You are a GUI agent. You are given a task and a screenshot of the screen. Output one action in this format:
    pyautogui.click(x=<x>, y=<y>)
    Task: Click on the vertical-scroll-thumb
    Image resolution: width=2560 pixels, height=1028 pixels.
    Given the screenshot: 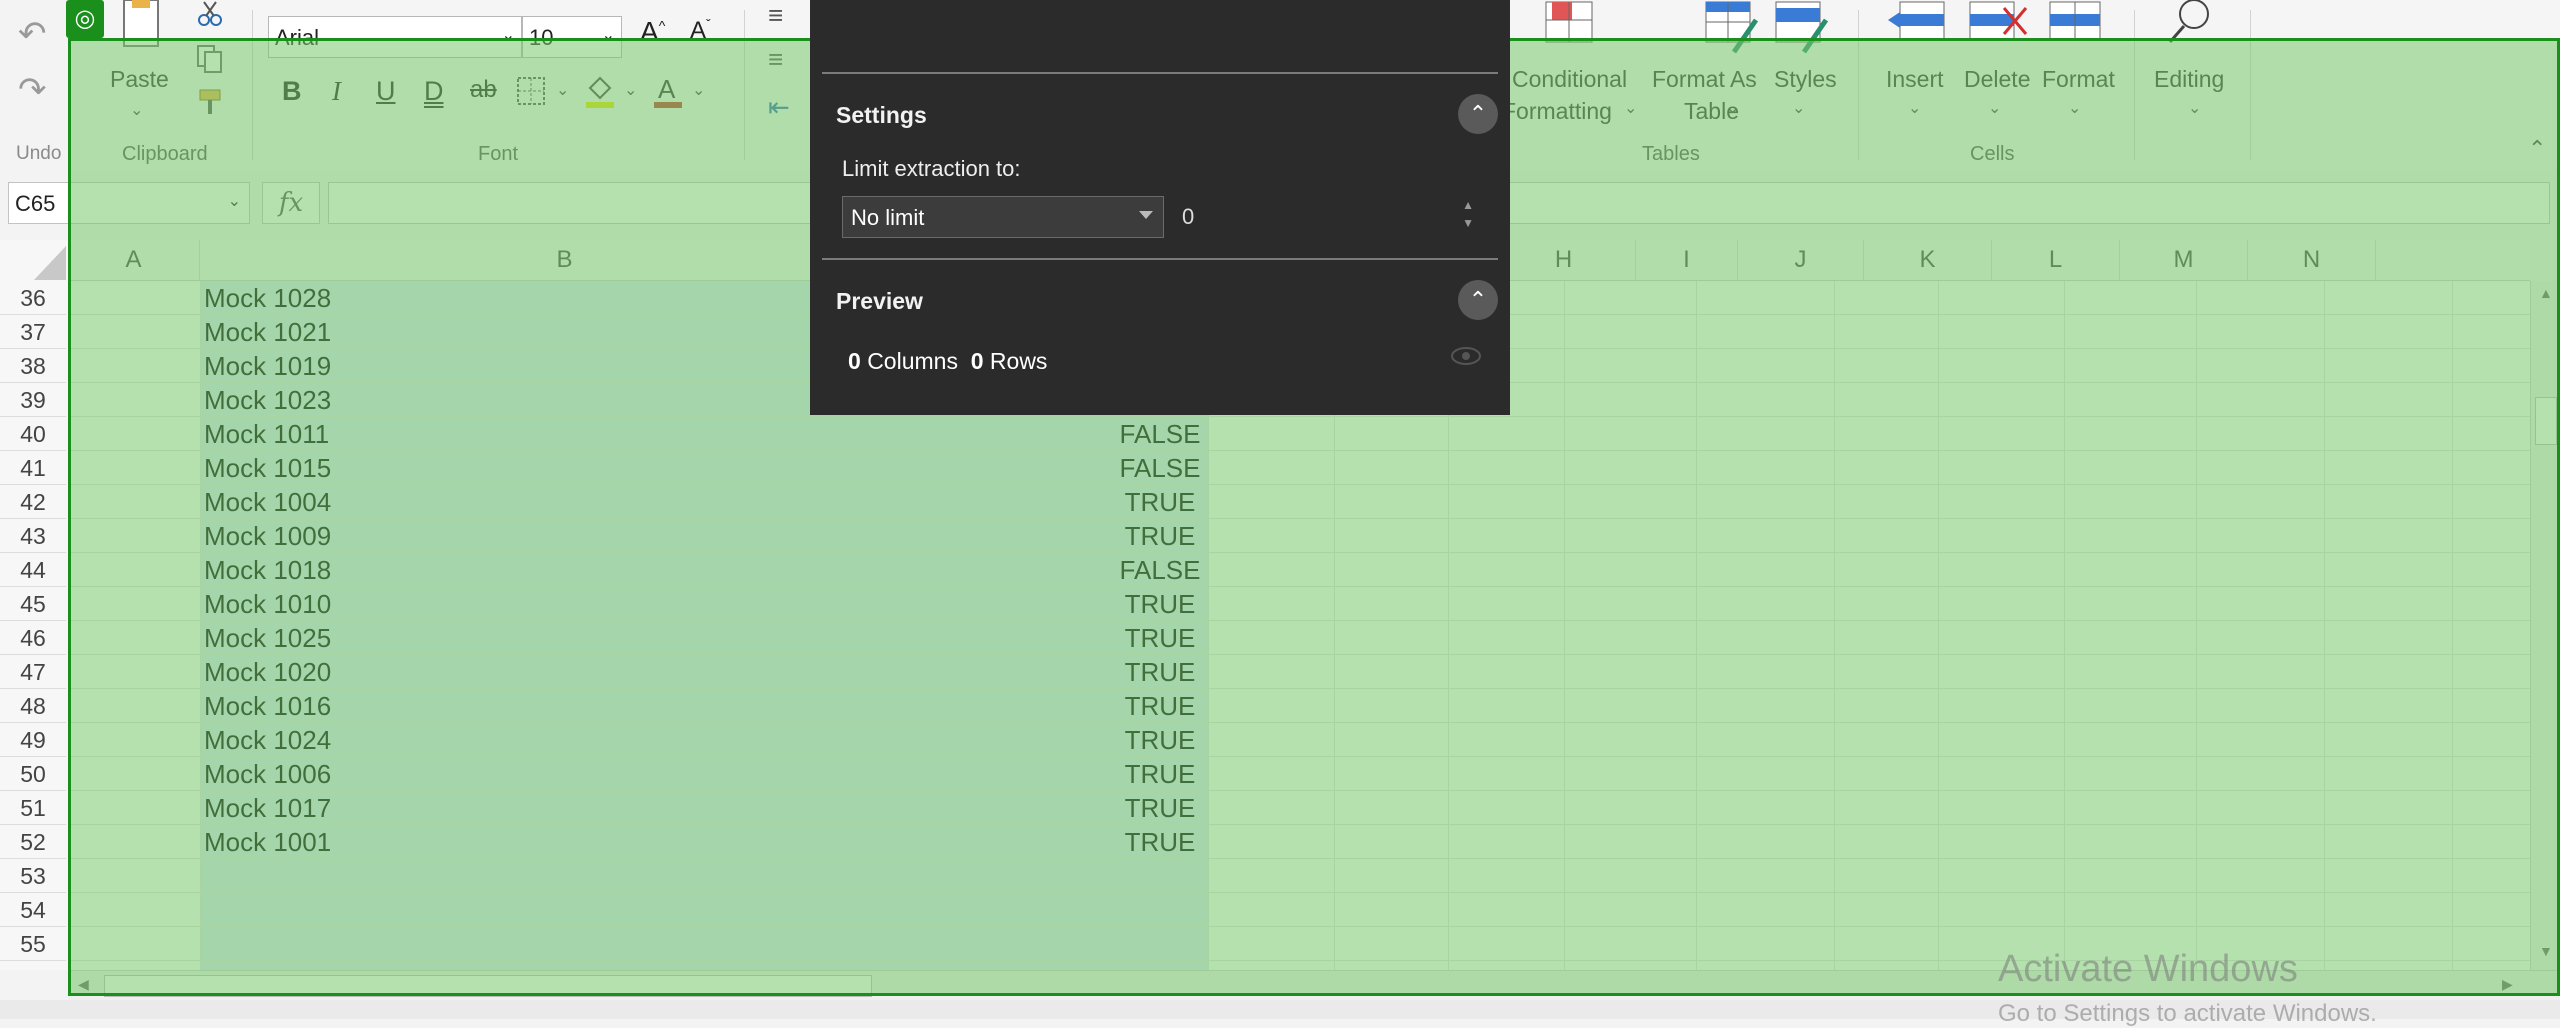 What is the action you would take?
    pyautogui.click(x=2546, y=421)
    